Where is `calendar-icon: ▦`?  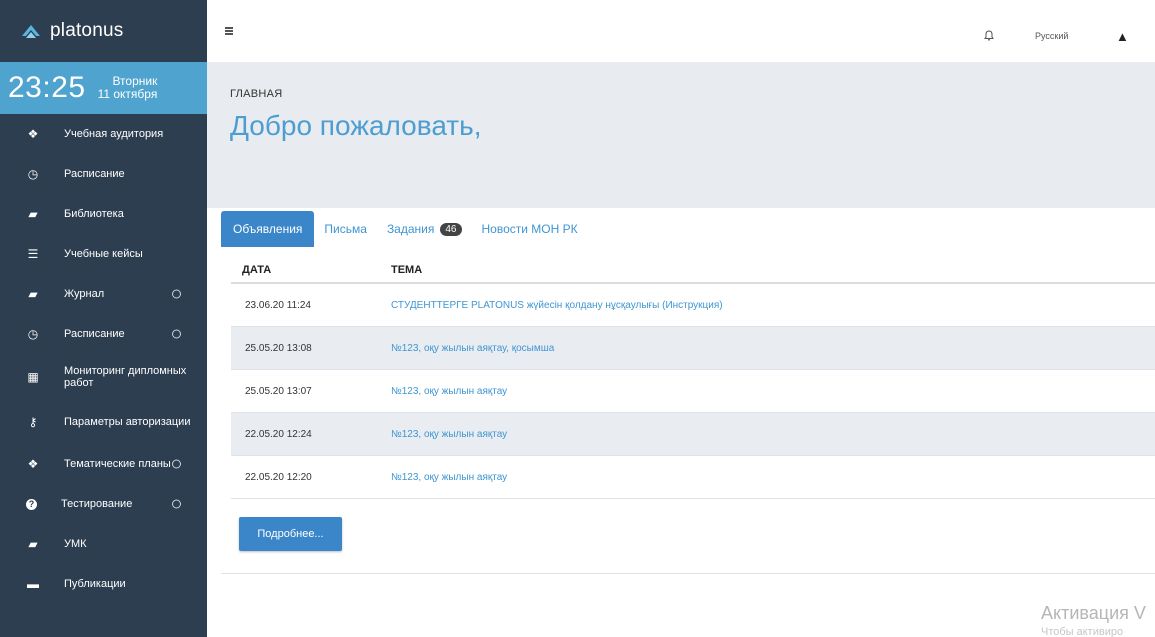
calendar-icon: ▦ is located at coordinates (33, 376).